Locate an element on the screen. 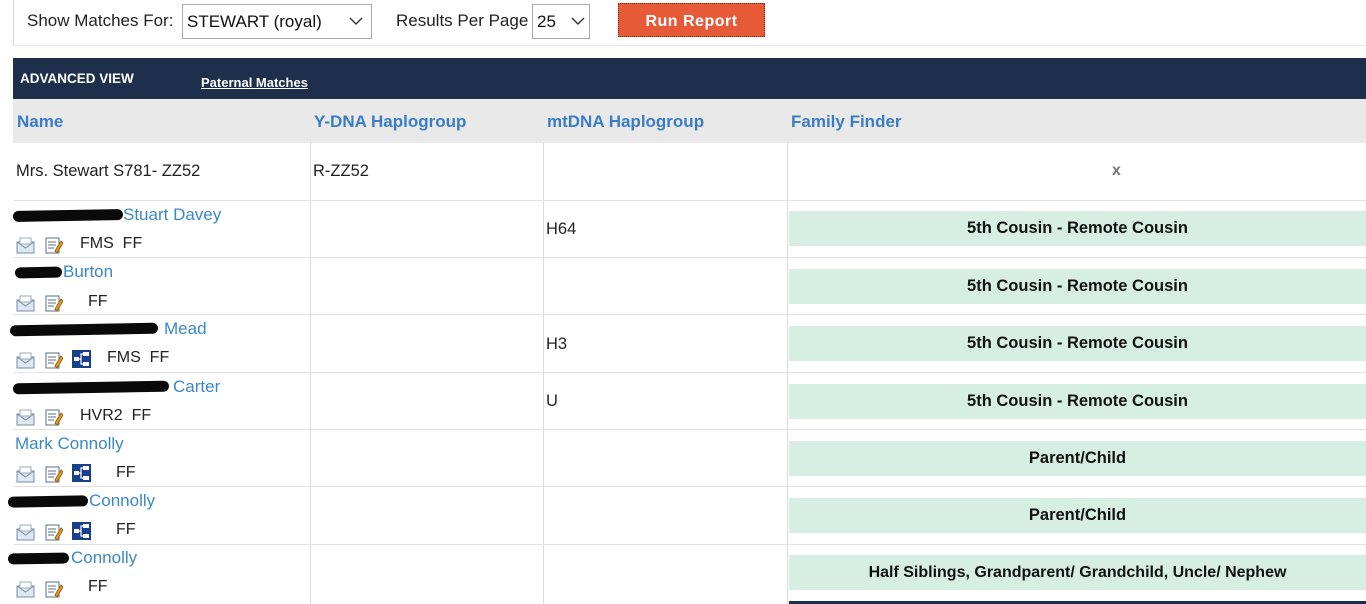 This screenshot has height=604, width=1366. run-report-button: Run Report is located at coordinates (691, 20).